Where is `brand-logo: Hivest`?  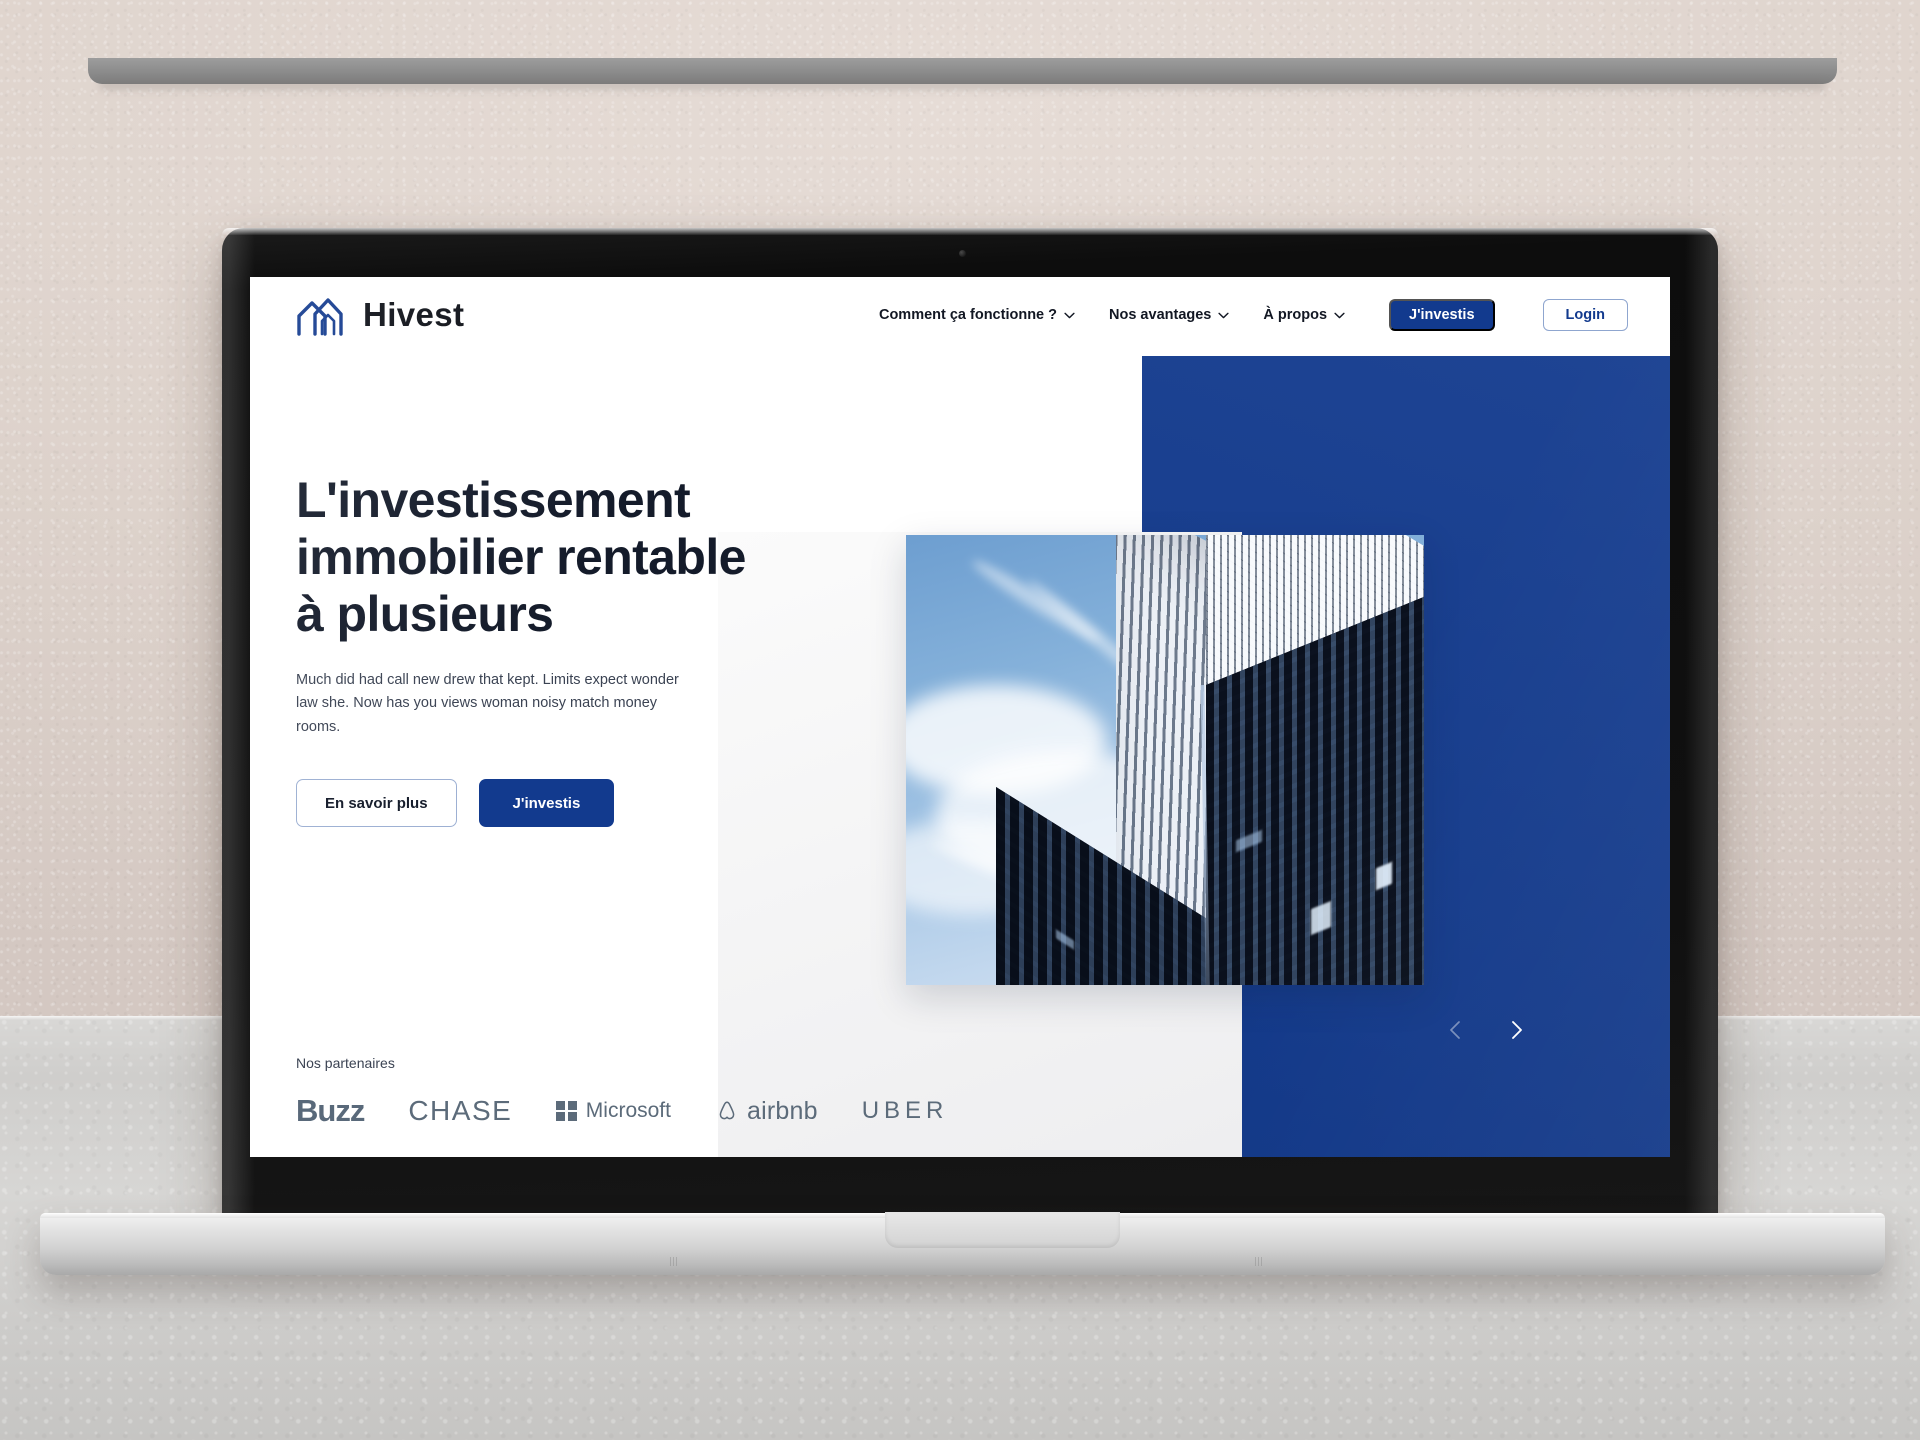
brand-logo: Hivest is located at coordinates (380, 315).